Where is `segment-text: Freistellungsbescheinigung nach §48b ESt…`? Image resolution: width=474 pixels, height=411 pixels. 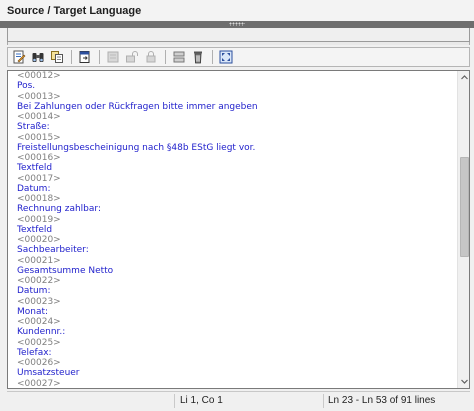 segment-text: Freistellungsbescheinigung nach §48b ESt… is located at coordinates (232, 148).